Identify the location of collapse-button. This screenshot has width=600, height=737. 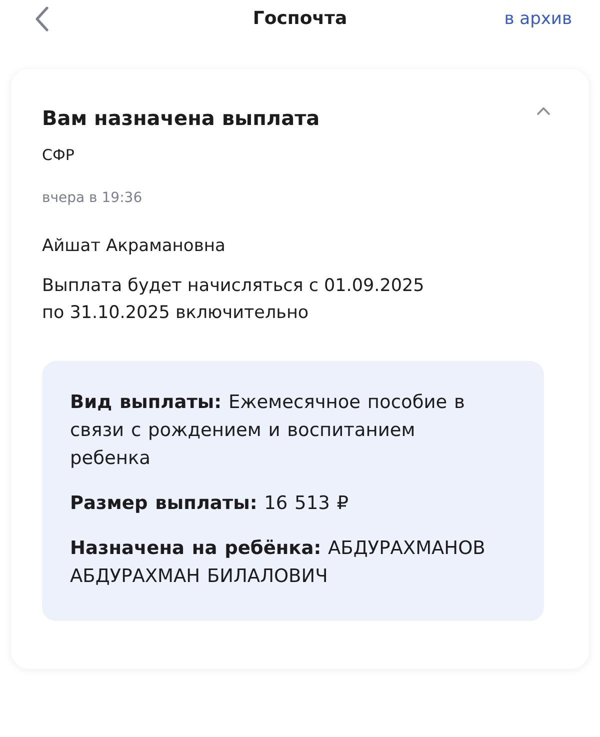
(543, 111).